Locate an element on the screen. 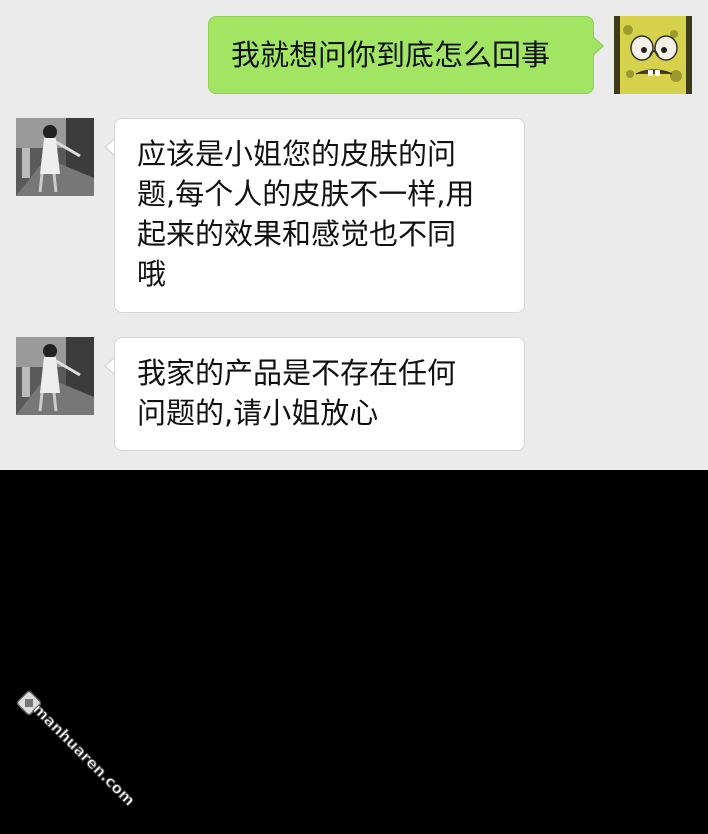  bubble-tail is located at coordinates (597, 46).